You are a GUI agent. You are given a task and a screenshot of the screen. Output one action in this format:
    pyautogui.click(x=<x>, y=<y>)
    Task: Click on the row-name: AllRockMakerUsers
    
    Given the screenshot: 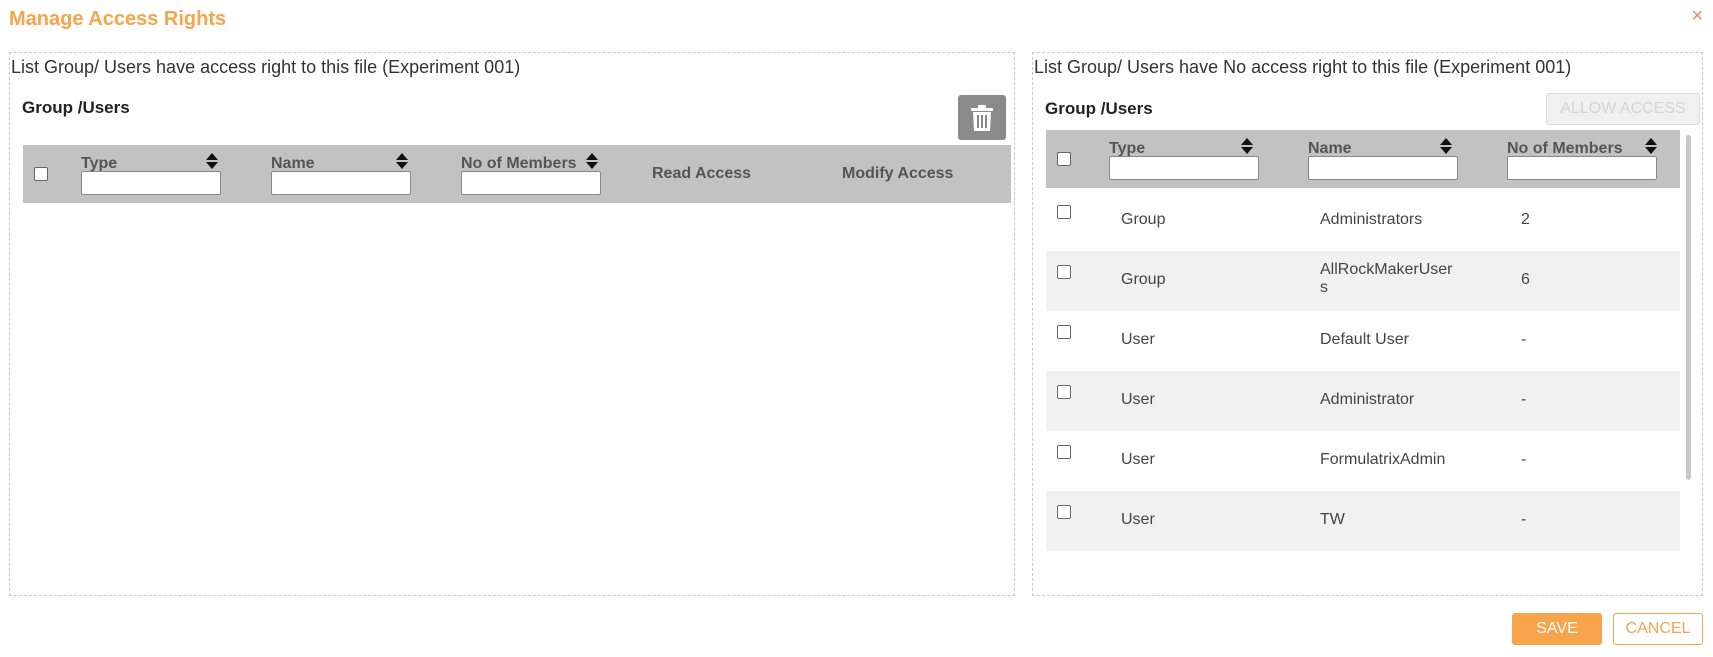 What is the action you would take?
    pyautogui.click(x=1386, y=278)
    